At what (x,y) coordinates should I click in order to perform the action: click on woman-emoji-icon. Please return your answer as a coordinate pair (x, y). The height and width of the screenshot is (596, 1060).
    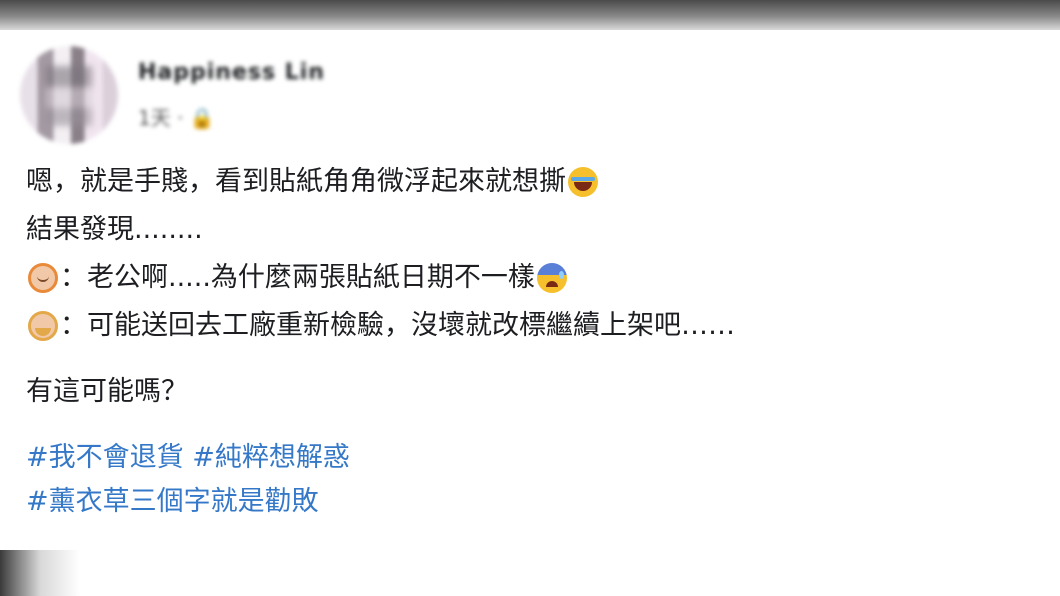
    Looking at the image, I should click on (43, 278).